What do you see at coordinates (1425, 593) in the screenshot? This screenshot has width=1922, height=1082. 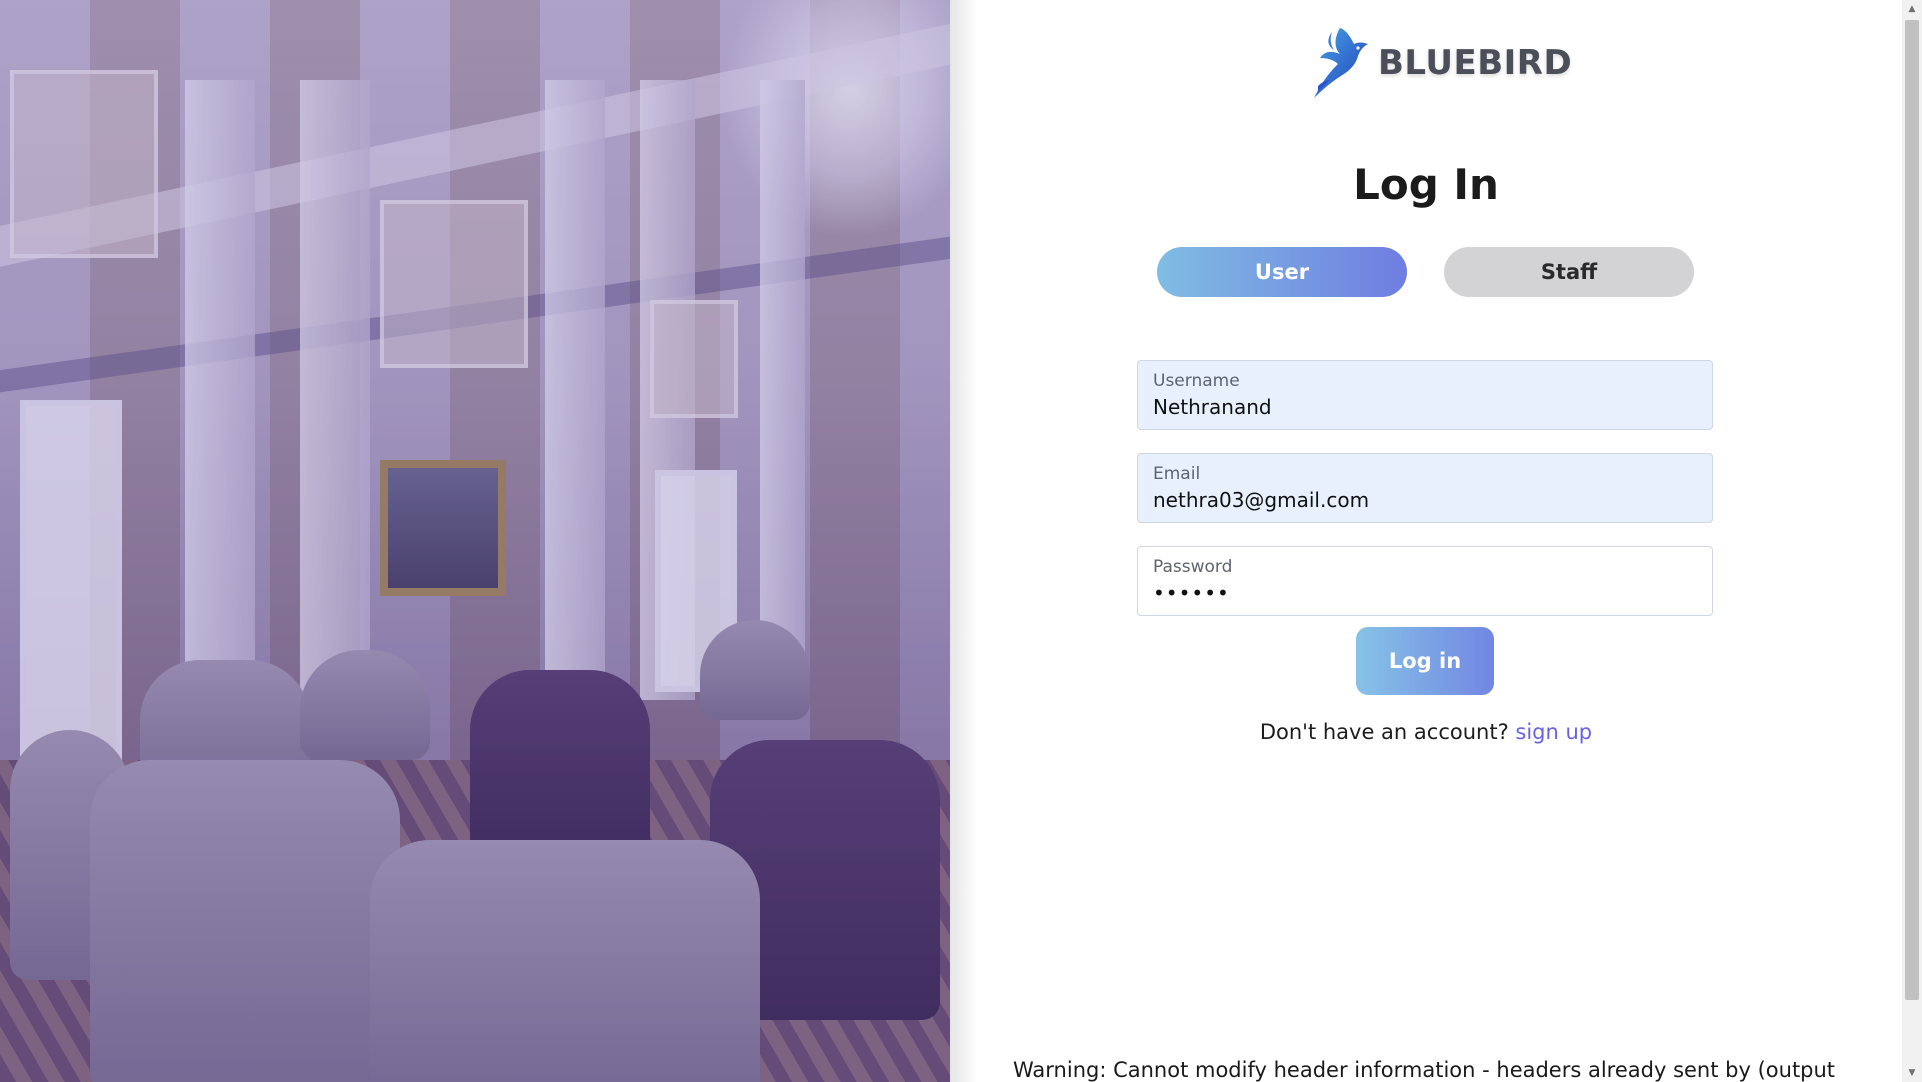 I see `password-value: ••••••` at bounding box center [1425, 593].